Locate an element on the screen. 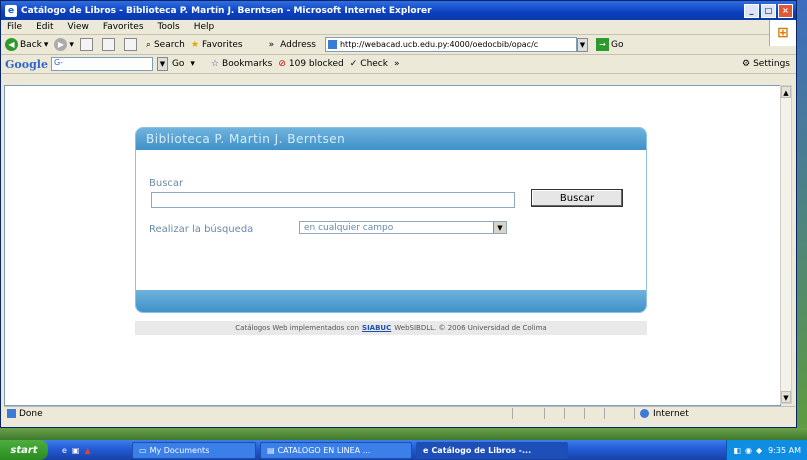 Image resolution: width=807 pixels, height=460 pixels. quick-launch-ie-icon: e is located at coordinates (64, 450).